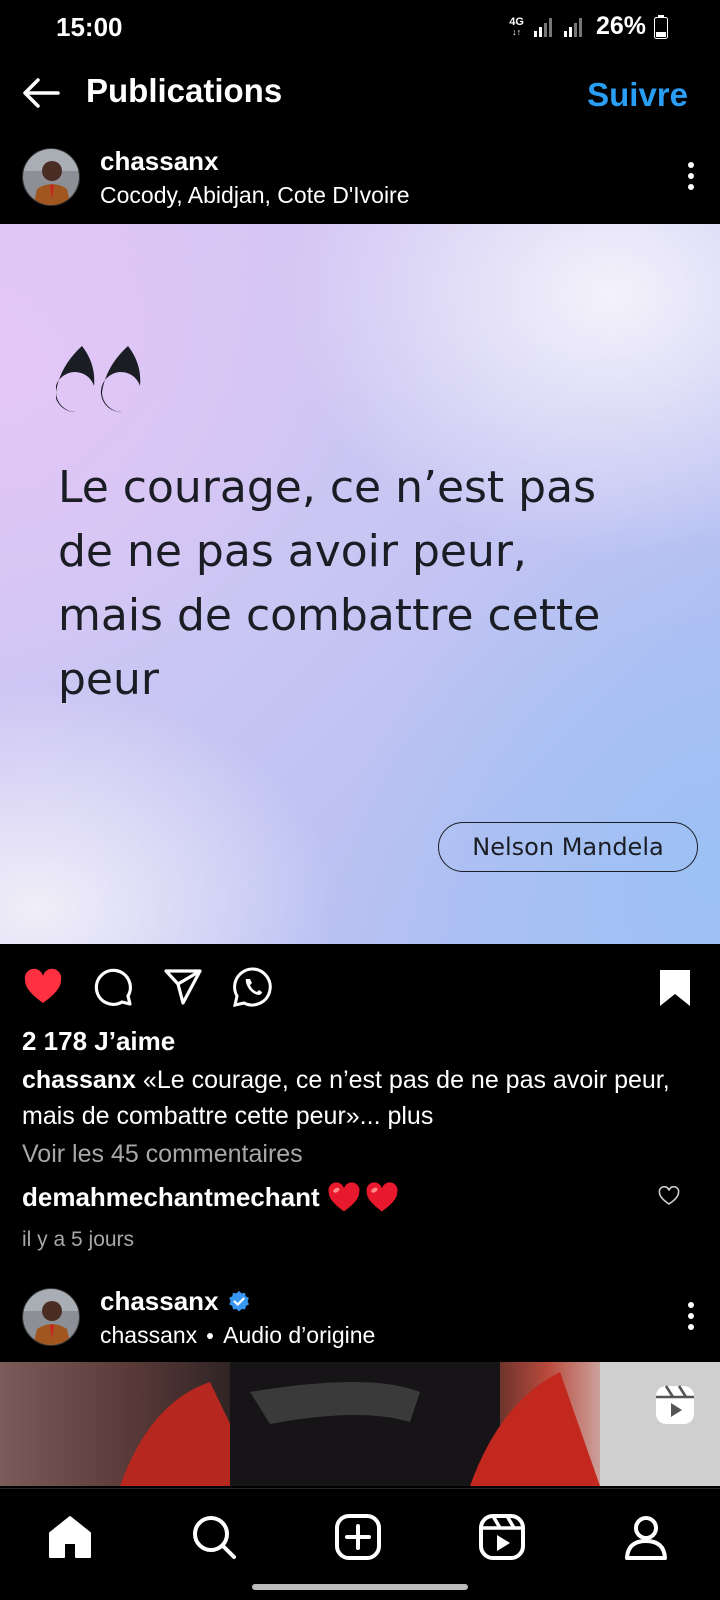 Image resolution: width=720 pixels, height=1600 pixels. Describe the element at coordinates (360, 92) in the screenshot. I see `top-header: Publications Suivre` at that location.